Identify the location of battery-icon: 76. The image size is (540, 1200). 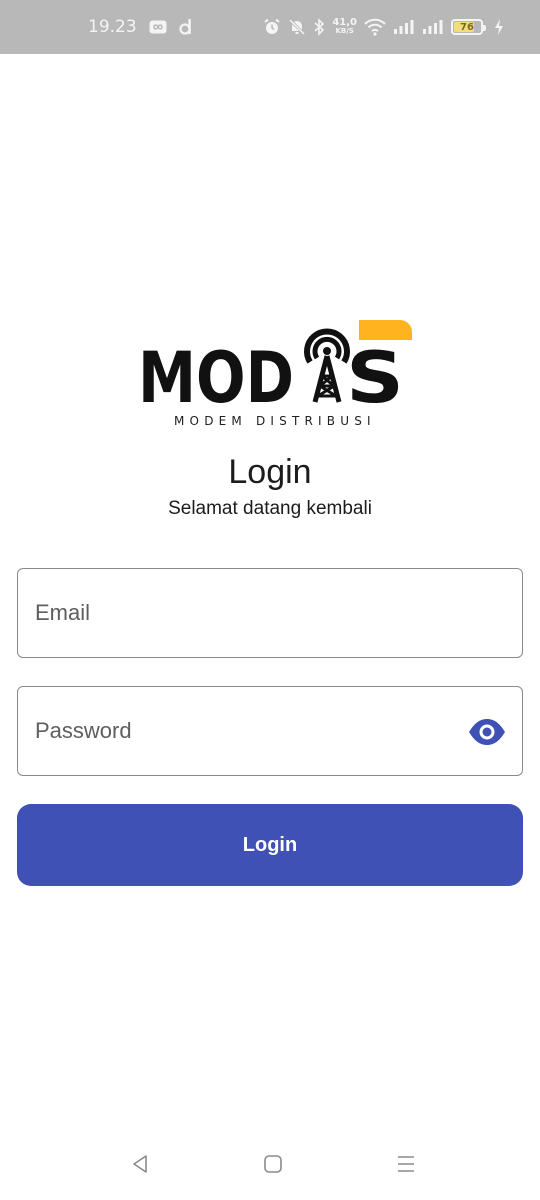
(468, 27).